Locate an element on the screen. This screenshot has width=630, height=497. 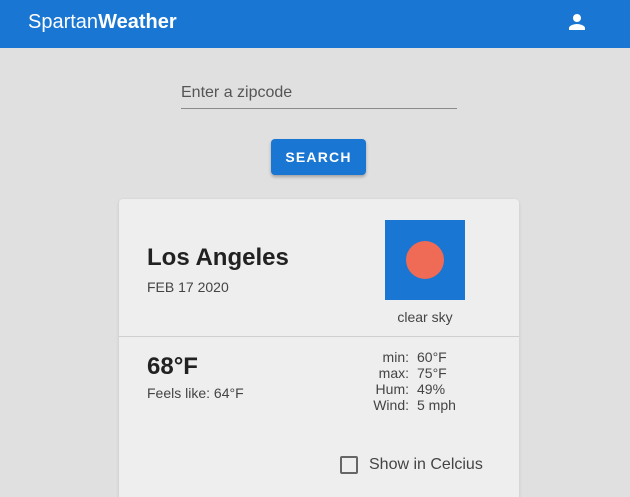
weather-stats: min: 60°F max: 75°F Hum: 49% Wind: 5 mph is located at coordinates (407, 381).